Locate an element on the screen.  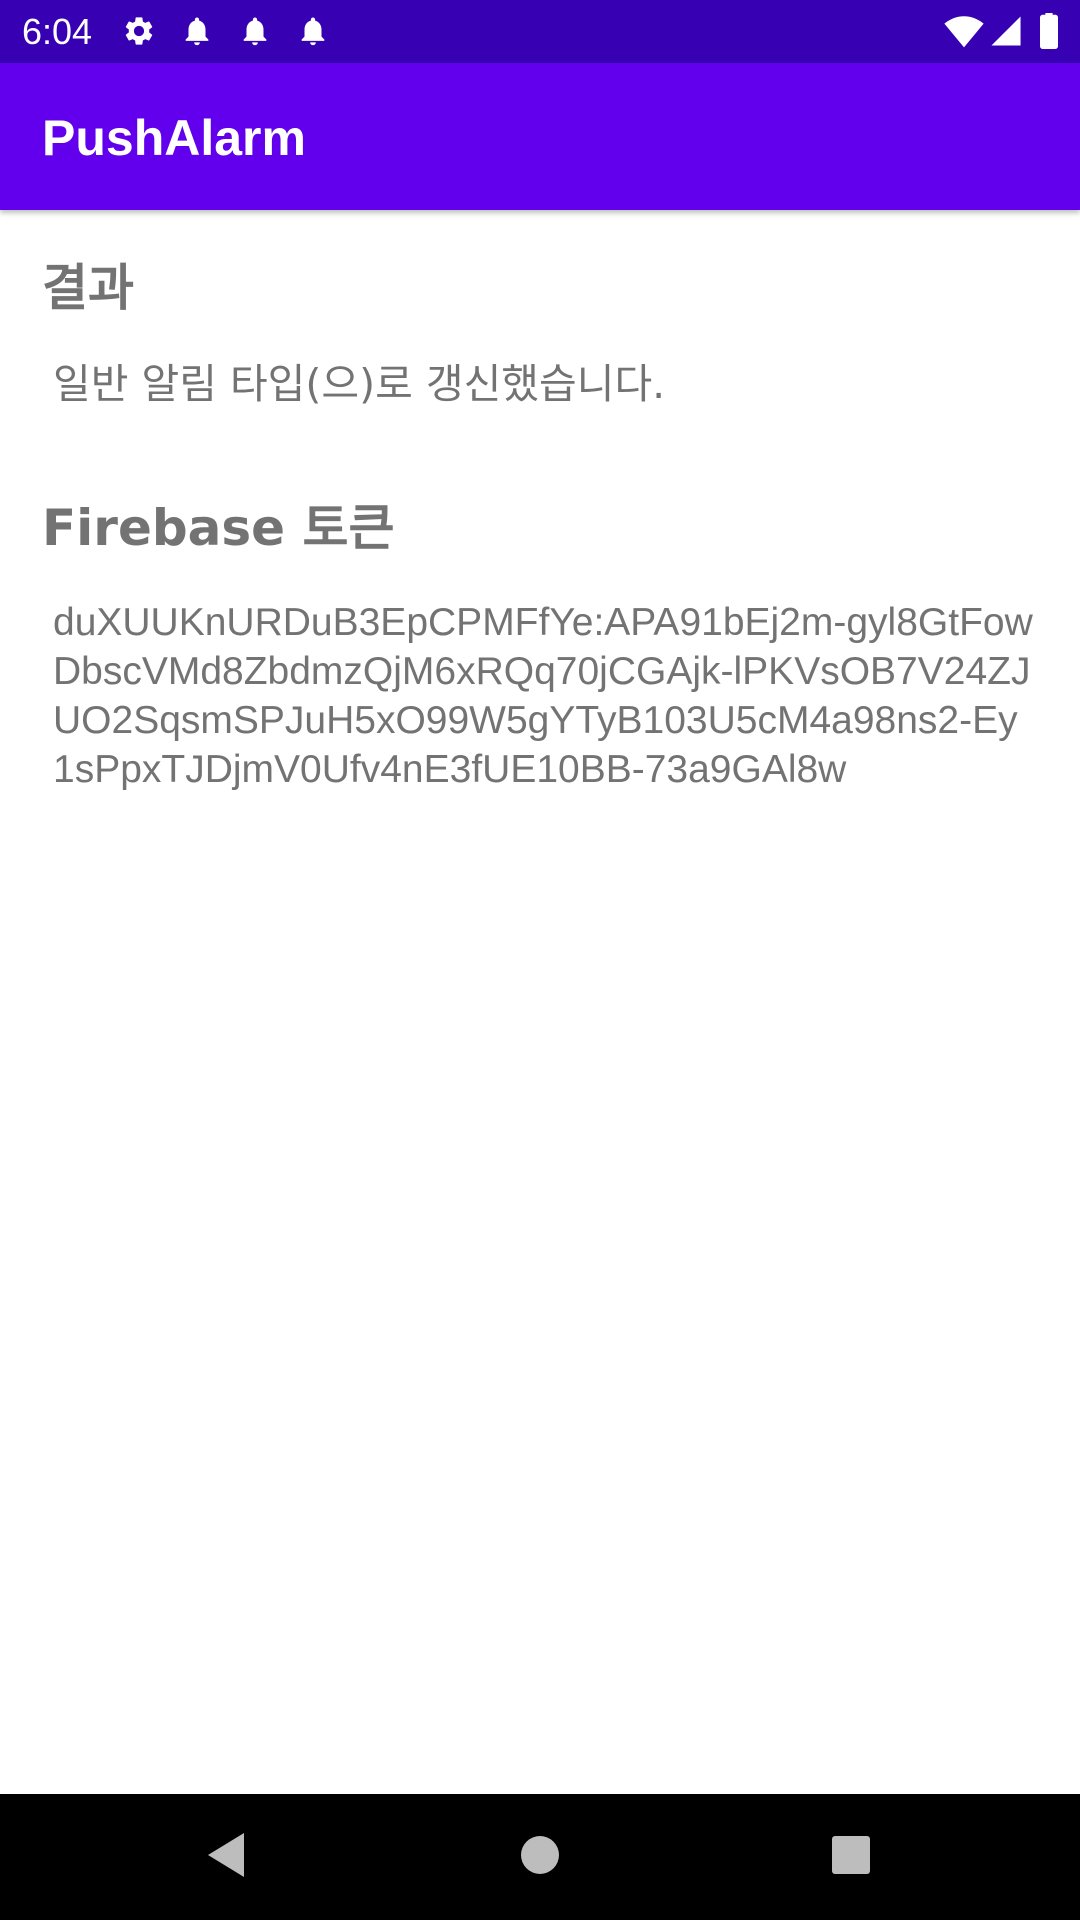
back-icon is located at coordinates (226, 1857).